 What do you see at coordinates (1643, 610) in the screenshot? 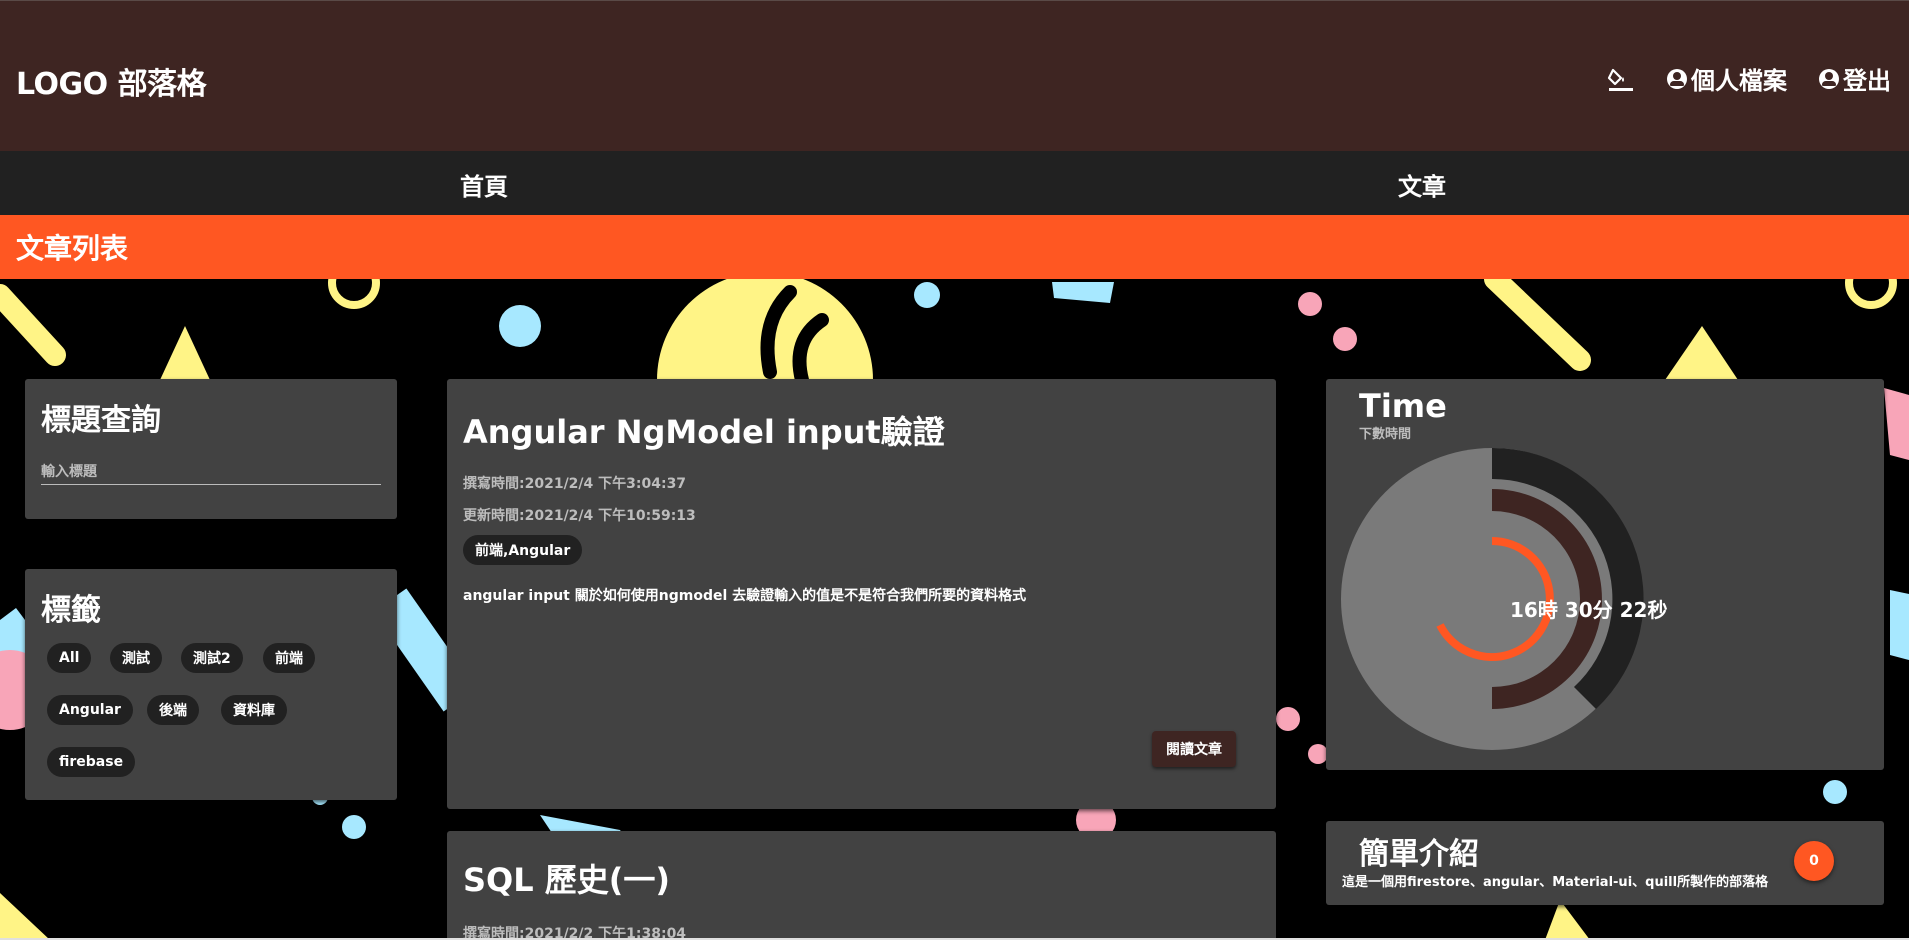
I see `countdown-seconds: 22秒` at bounding box center [1643, 610].